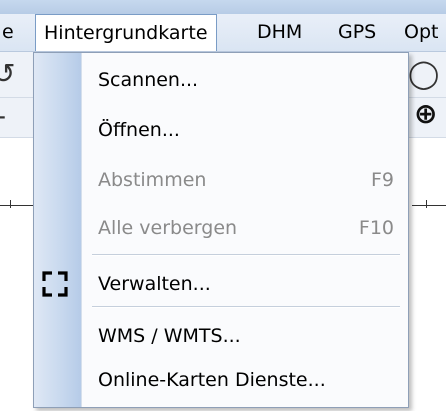 The width and height of the screenshot is (446, 411). What do you see at coordinates (429, 205) in the screenshot?
I see `map-ruler-right` at bounding box center [429, 205].